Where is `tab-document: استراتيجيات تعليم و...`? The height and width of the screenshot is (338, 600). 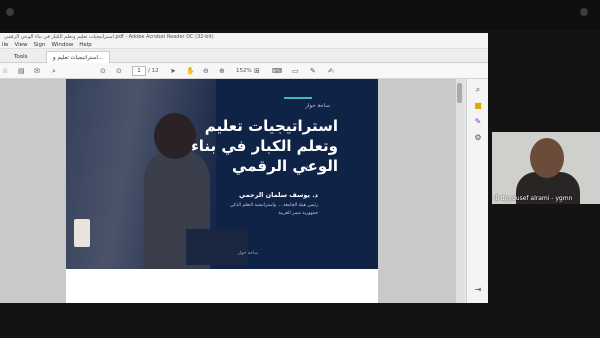
tab-document: استراتيجيات تعليم و... is located at coordinates (78, 57).